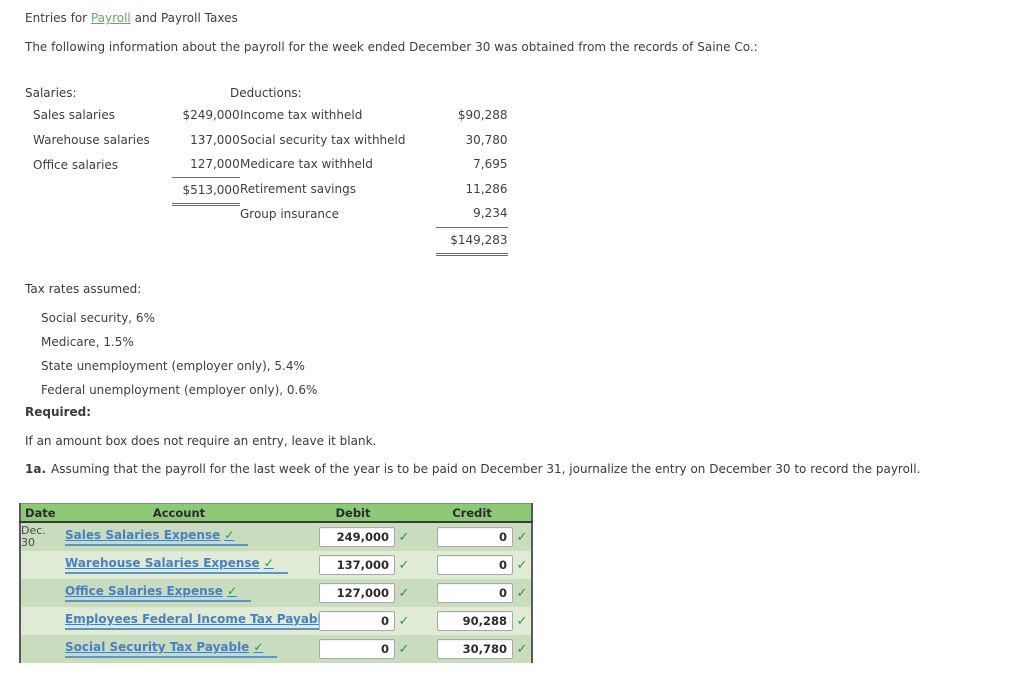  What do you see at coordinates (472, 513) in the screenshot?
I see `column-header-credit: Credit` at bounding box center [472, 513].